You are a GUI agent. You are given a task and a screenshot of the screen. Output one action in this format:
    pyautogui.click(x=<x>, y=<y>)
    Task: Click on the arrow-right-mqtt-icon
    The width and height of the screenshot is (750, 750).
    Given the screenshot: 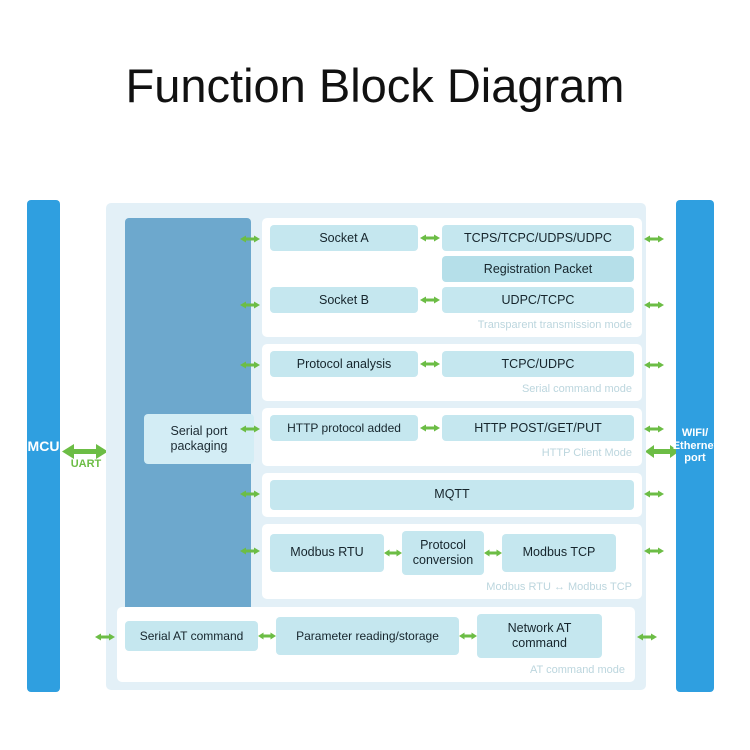 What is the action you would take?
    pyautogui.click(x=654, y=494)
    